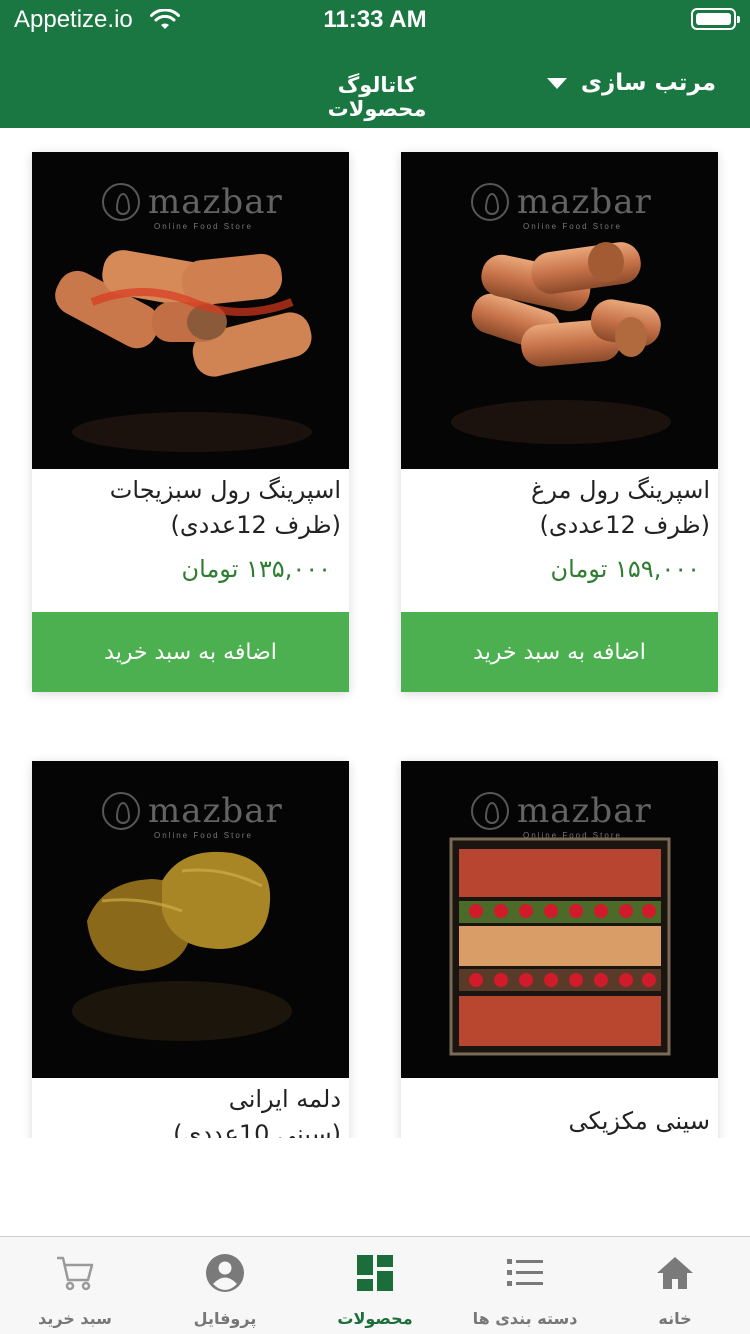 The width and height of the screenshot is (750, 1334). I want to click on home-icon, so click(675, 1273).